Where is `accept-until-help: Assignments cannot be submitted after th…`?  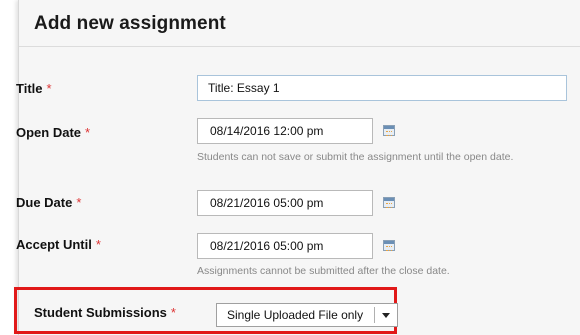 accept-until-help: Assignments cannot be submitted after th… is located at coordinates (323, 271).